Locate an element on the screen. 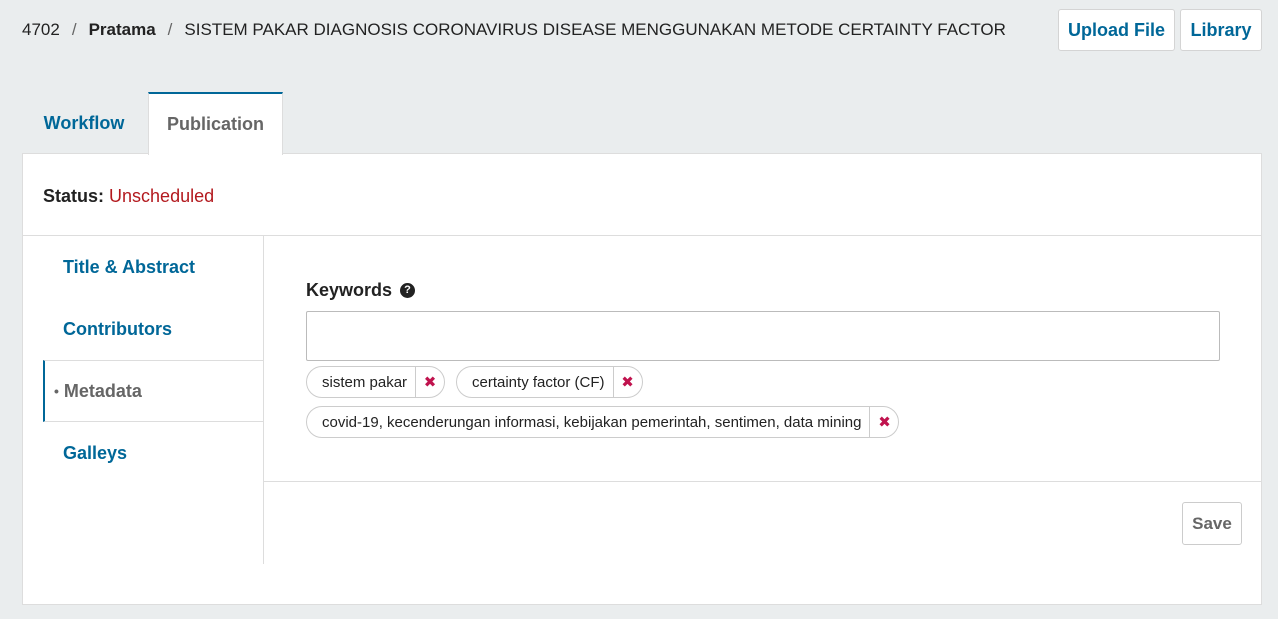 This screenshot has height=619, width=1278. publication-status: Status: Unscheduled is located at coordinates (128, 196).